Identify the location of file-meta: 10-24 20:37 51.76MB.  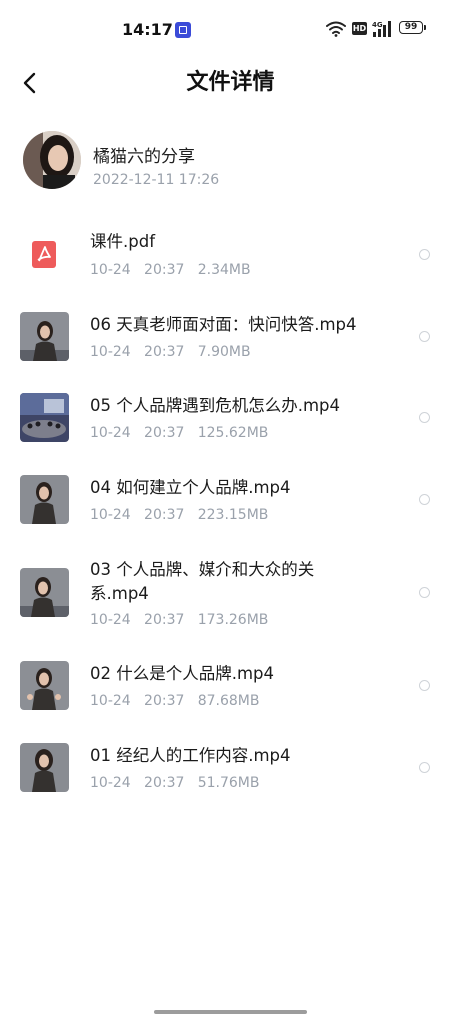
(175, 783).